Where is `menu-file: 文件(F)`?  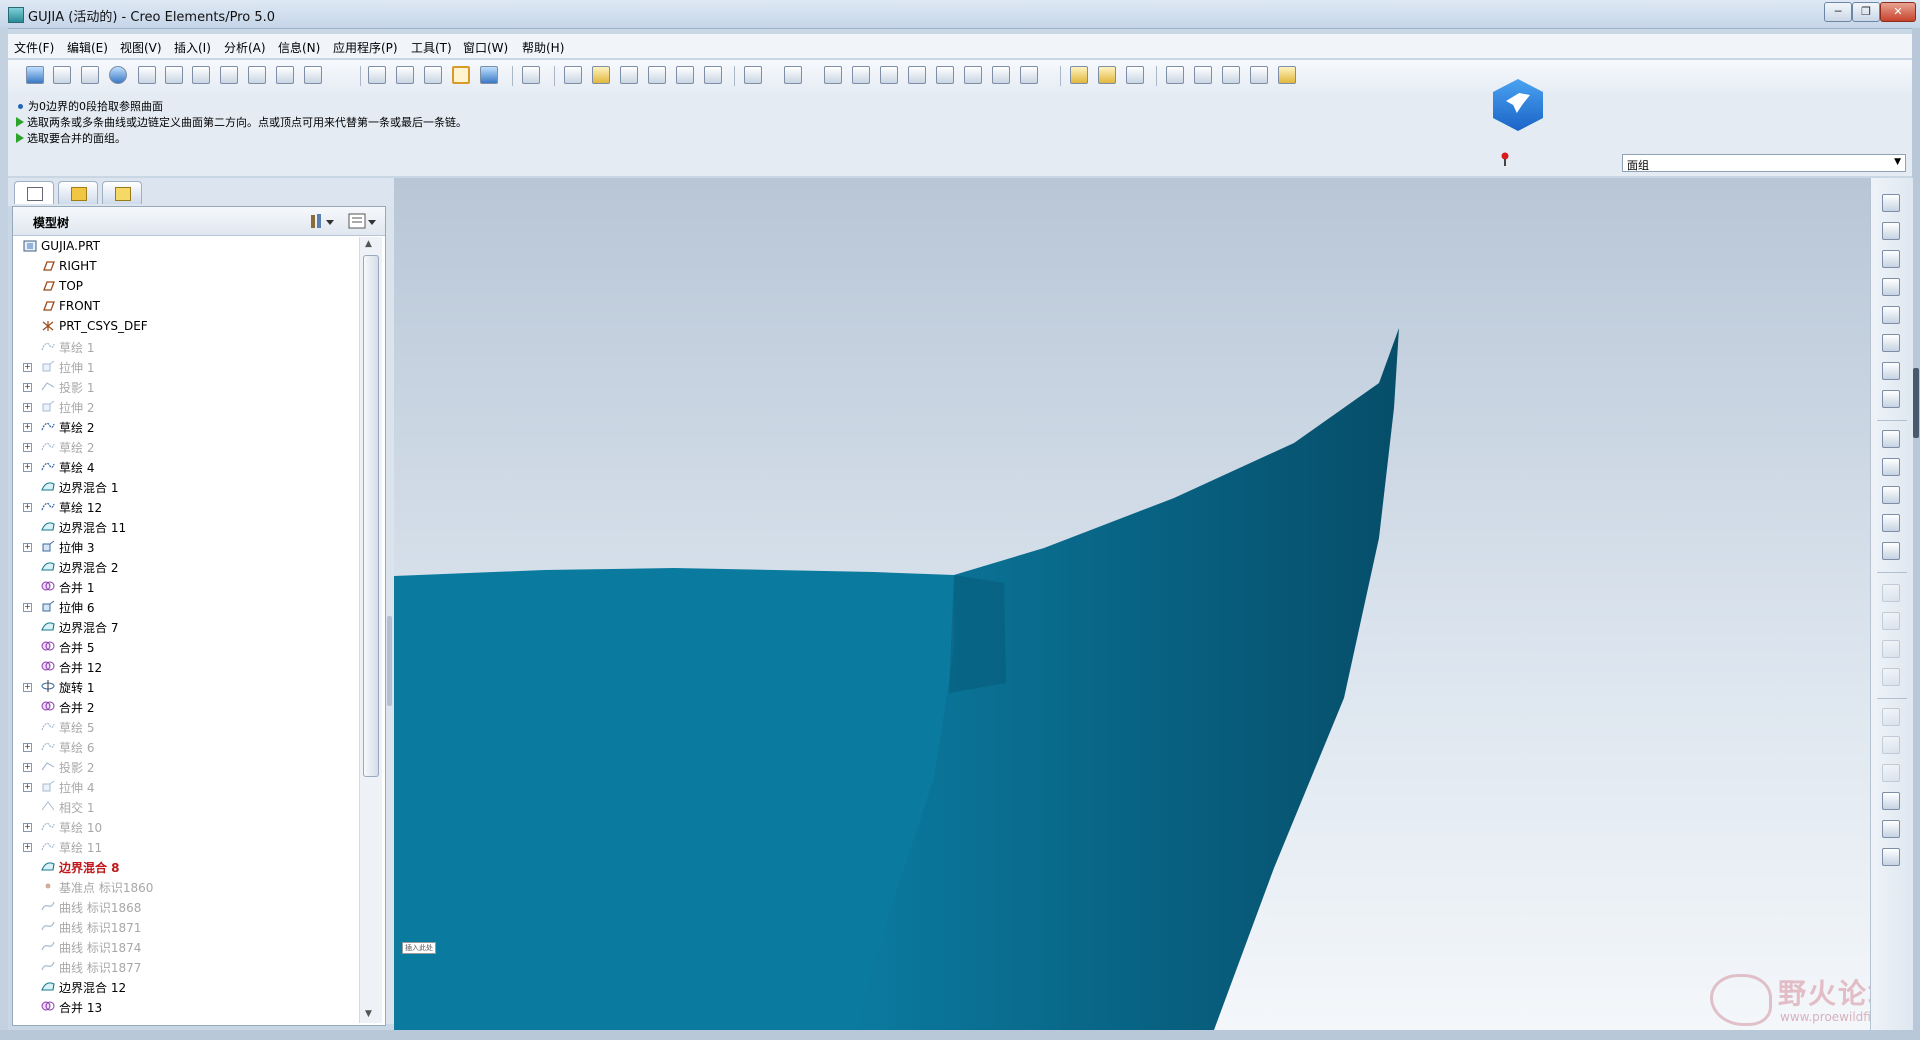
menu-file: 文件(F) is located at coordinates (34, 47).